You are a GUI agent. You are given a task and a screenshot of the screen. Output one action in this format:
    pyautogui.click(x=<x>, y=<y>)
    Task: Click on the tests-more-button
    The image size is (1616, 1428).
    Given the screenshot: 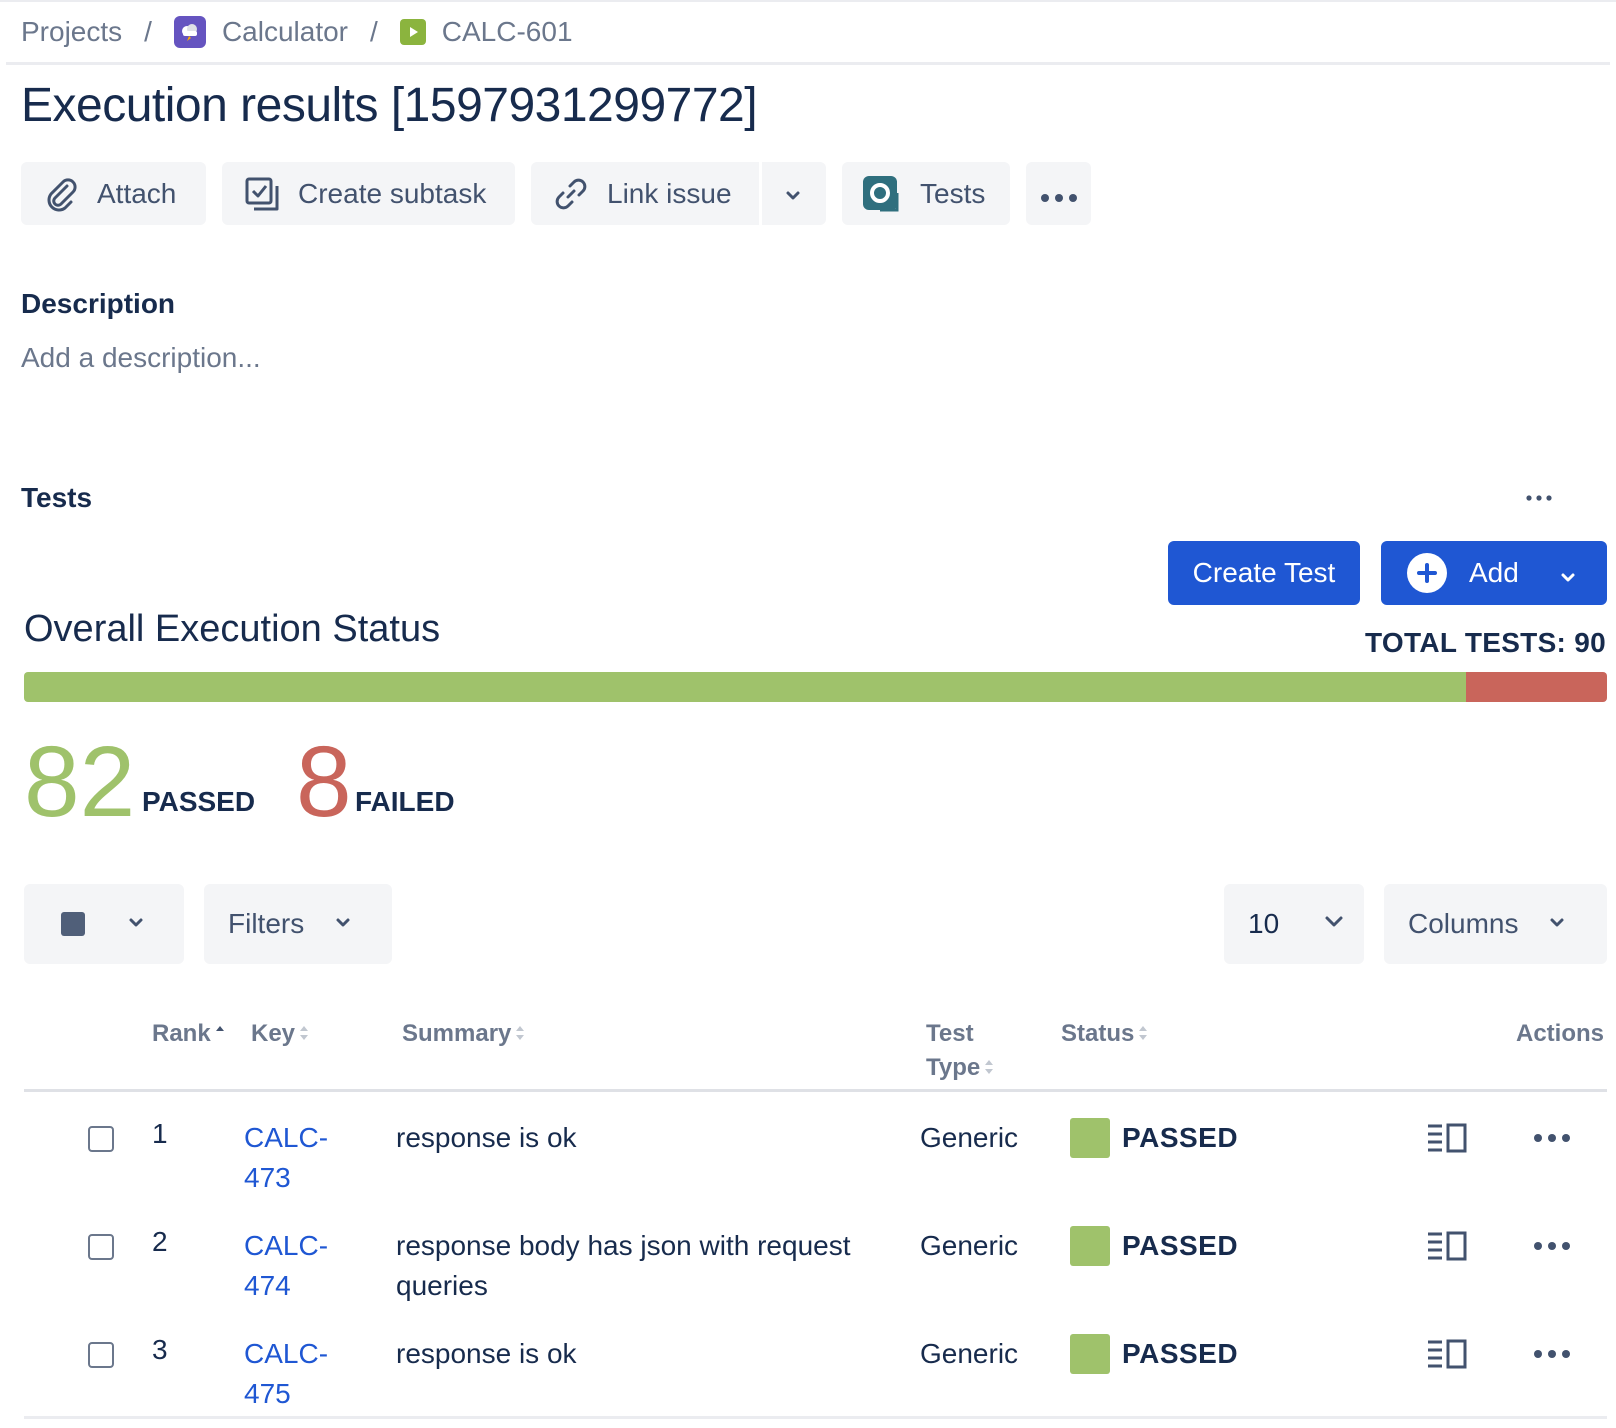 What is the action you would take?
    pyautogui.click(x=1539, y=497)
    